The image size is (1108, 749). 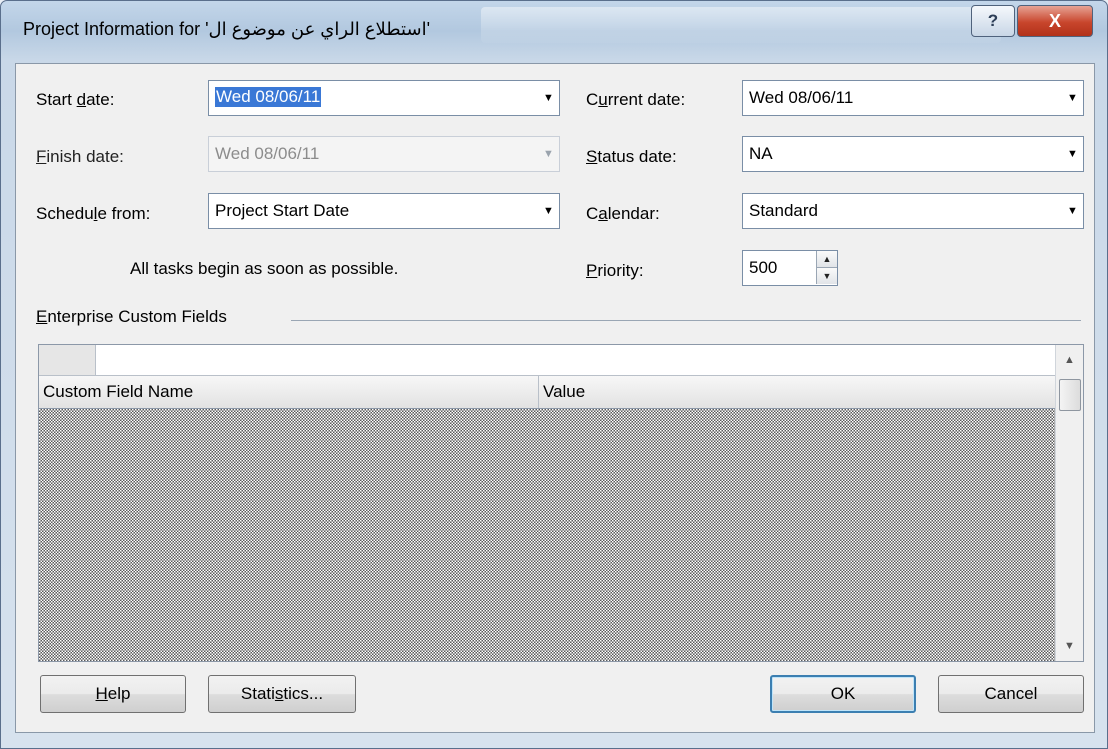 What do you see at coordinates (131, 316) in the screenshot?
I see `enterprise-custom-fields-label: Enterprise Custom Fields` at bounding box center [131, 316].